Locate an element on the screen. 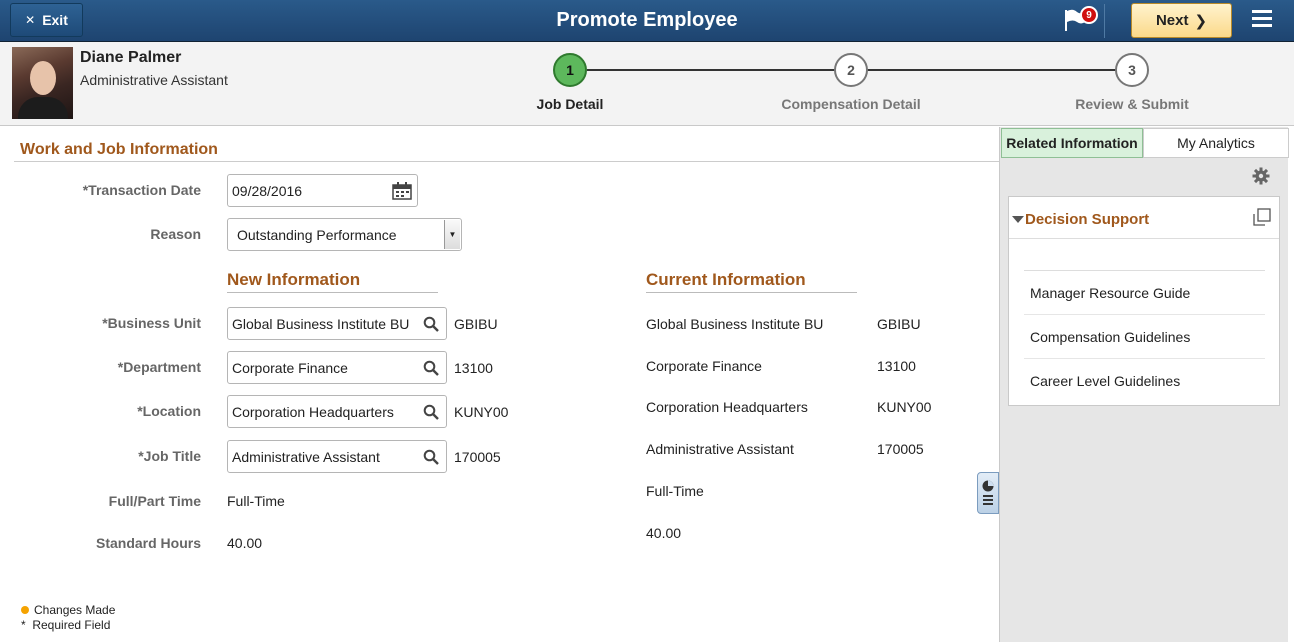 This screenshot has width=1294, height=642. calendar-icon is located at coordinates (402, 191).